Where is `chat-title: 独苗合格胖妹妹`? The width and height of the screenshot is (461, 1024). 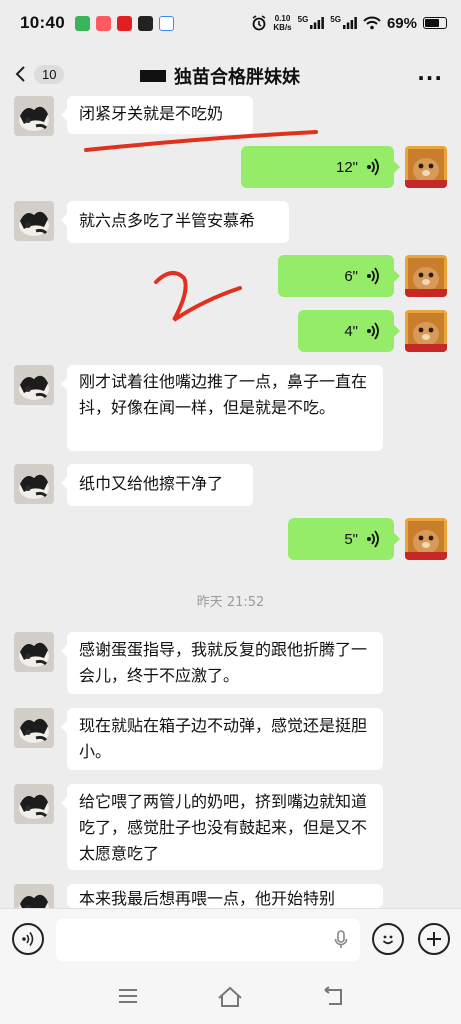 chat-title: 独苗合格胖妹妹 is located at coordinates (220, 76).